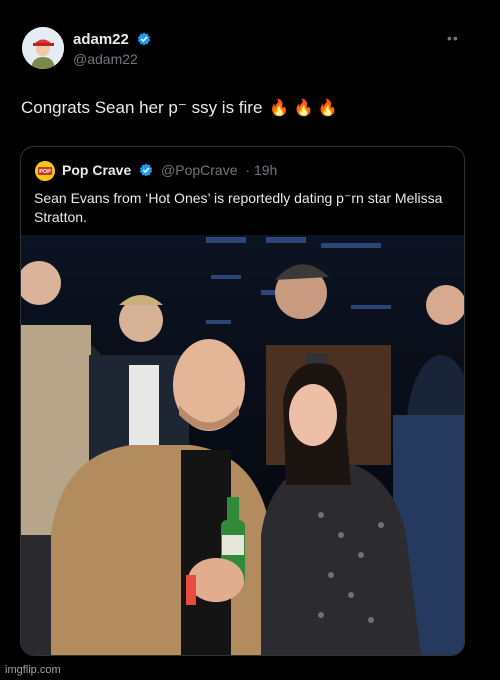  What do you see at coordinates (96, 170) in the screenshot?
I see `quoted-display-name: Pop Crave` at bounding box center [96, 170].